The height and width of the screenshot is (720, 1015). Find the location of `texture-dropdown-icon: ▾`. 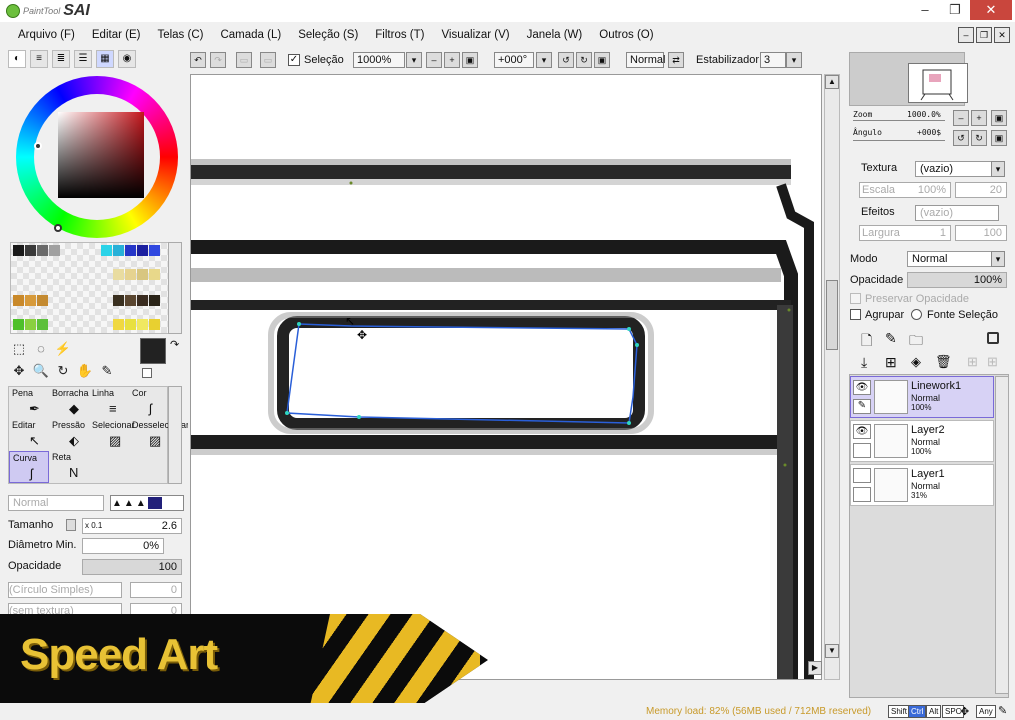

texture-dropdown-icon: ▾ is located at coordinates (998, 169).